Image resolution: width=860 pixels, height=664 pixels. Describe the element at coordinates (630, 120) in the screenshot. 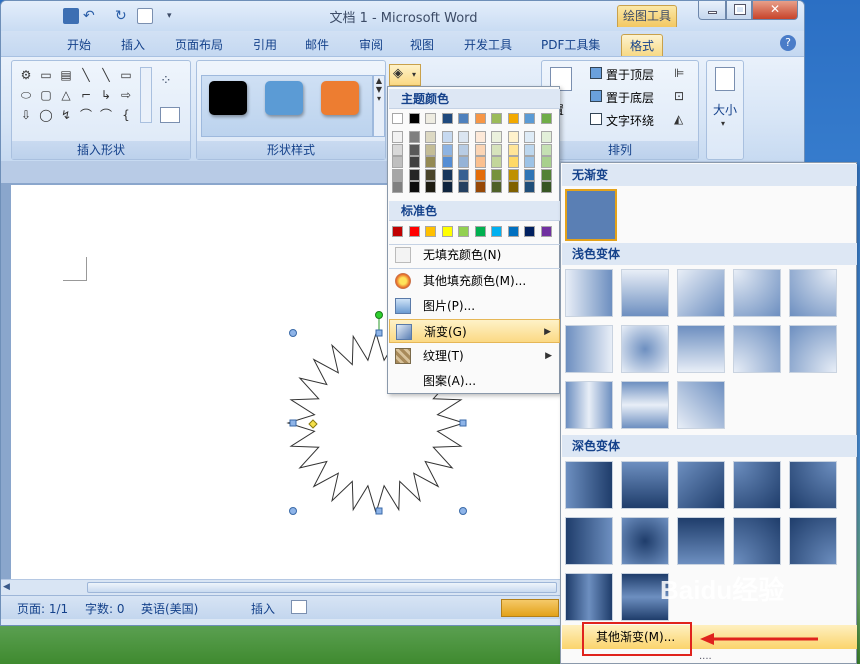

I see `text-wrapping-button: 文字环绕` at that location.